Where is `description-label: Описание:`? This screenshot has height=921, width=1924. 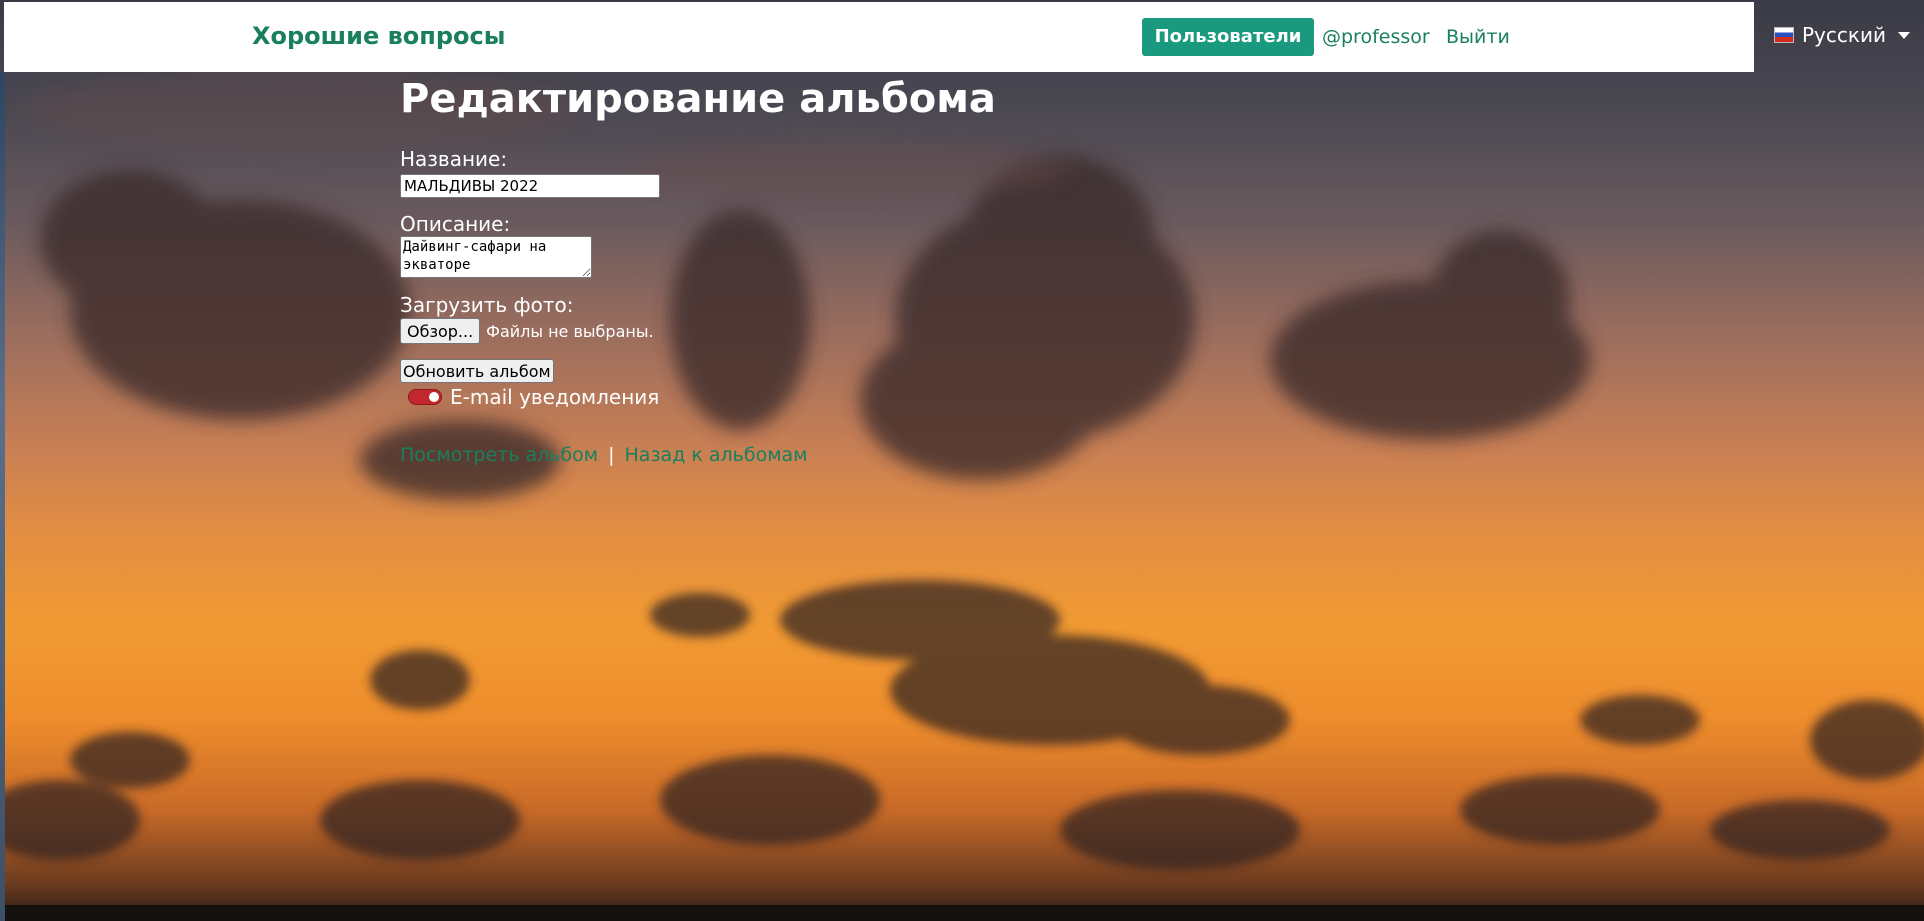 description-label: Описание: is located at coordinates (455, 224).